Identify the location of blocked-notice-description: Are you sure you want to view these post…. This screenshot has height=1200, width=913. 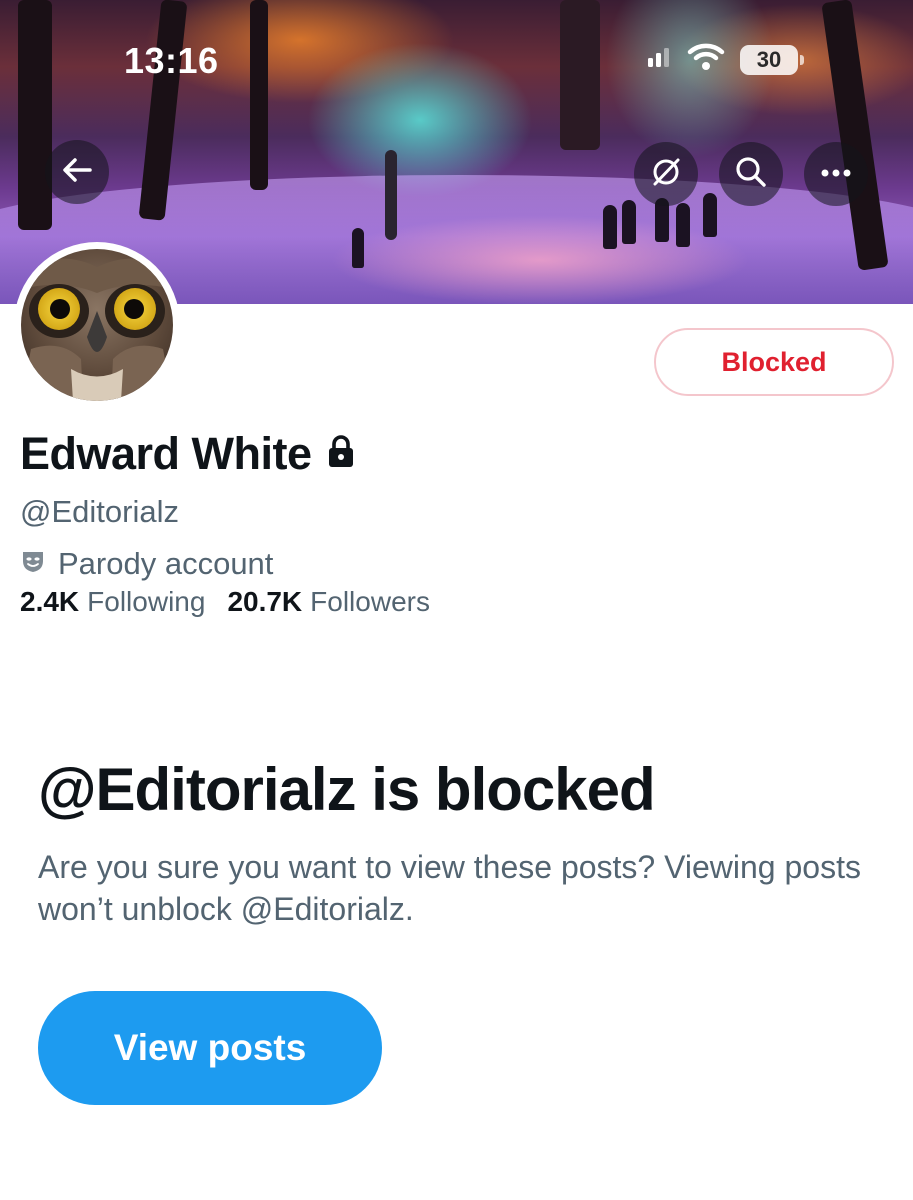
(449, 888).